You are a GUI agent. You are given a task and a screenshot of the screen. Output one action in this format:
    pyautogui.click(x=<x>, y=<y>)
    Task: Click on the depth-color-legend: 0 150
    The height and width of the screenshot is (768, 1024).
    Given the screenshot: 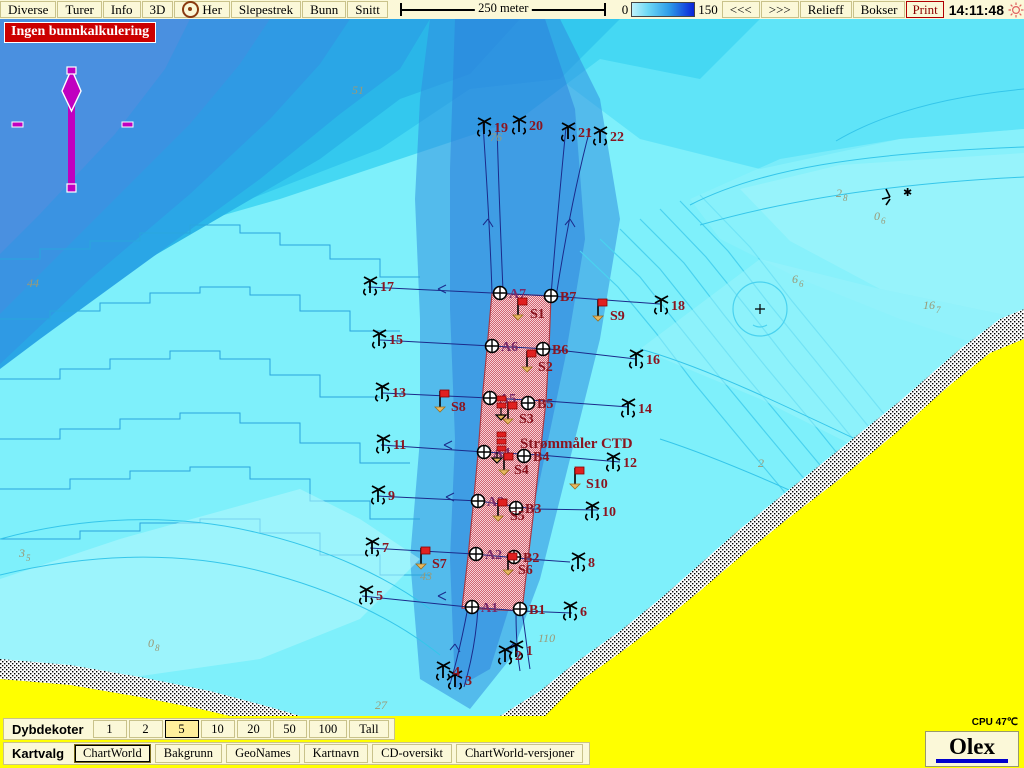 What is the action you would take?
    pyautogui.click(x=670, y=9)
    